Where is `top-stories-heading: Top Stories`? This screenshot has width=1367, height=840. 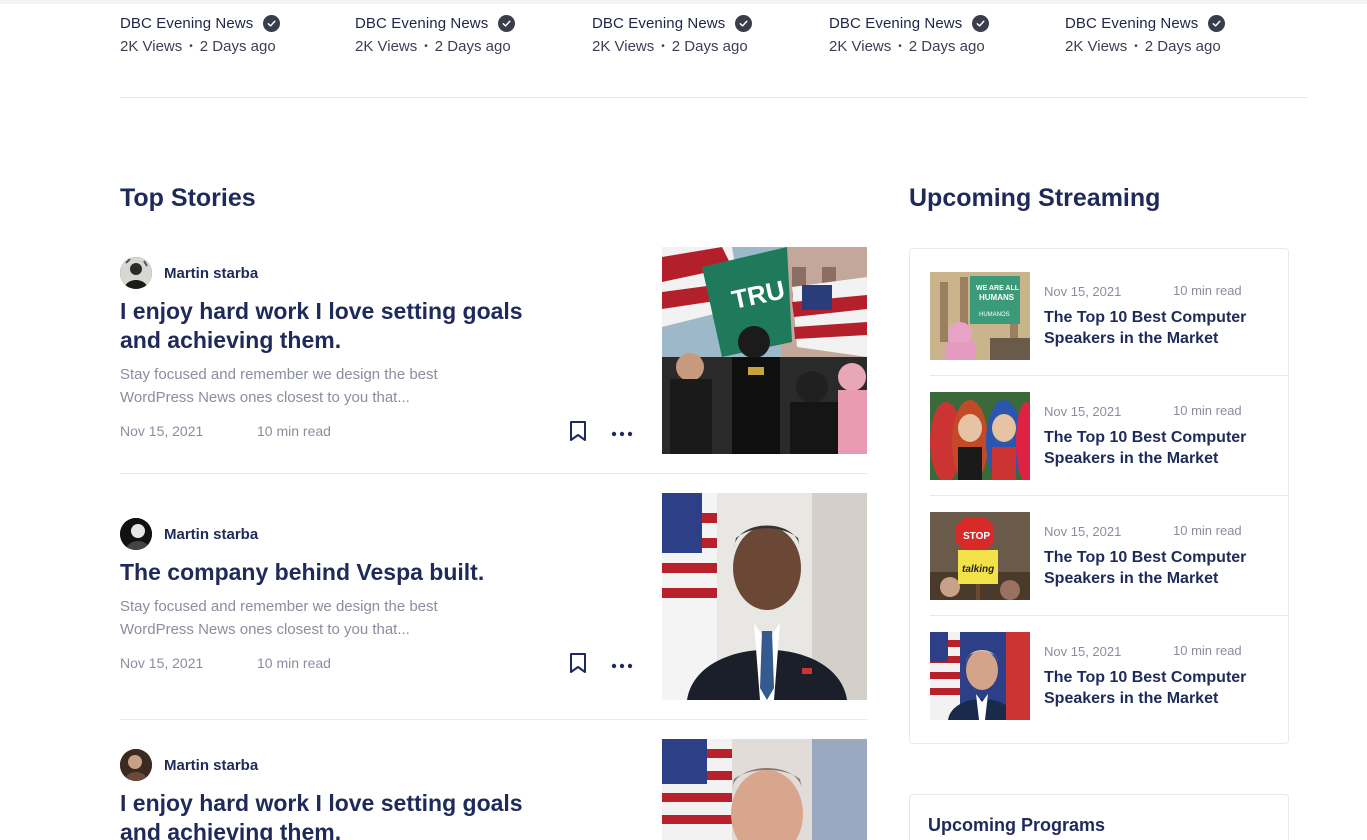 top-stories-heading: Top Stories is located at coordinates (188, 198).